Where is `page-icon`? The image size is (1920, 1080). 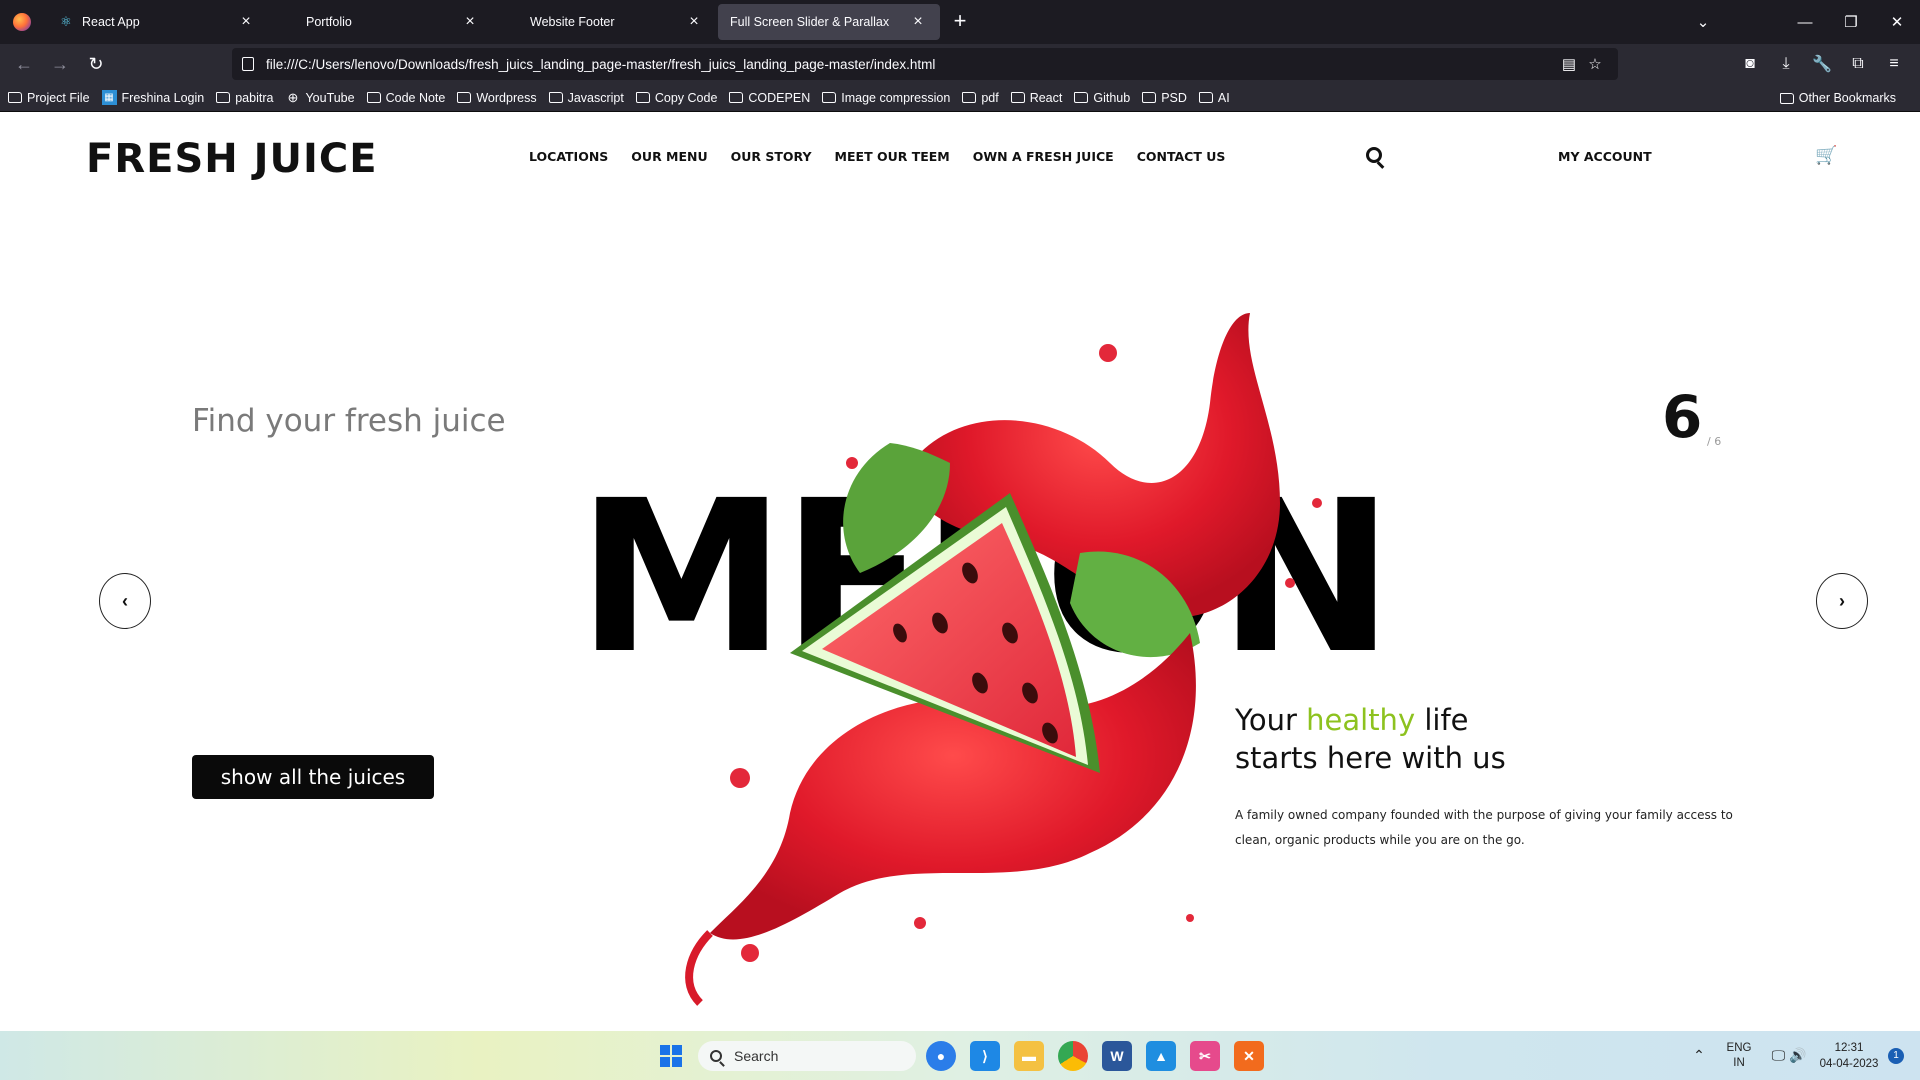 page-icon is located at coordinates (514, 22).